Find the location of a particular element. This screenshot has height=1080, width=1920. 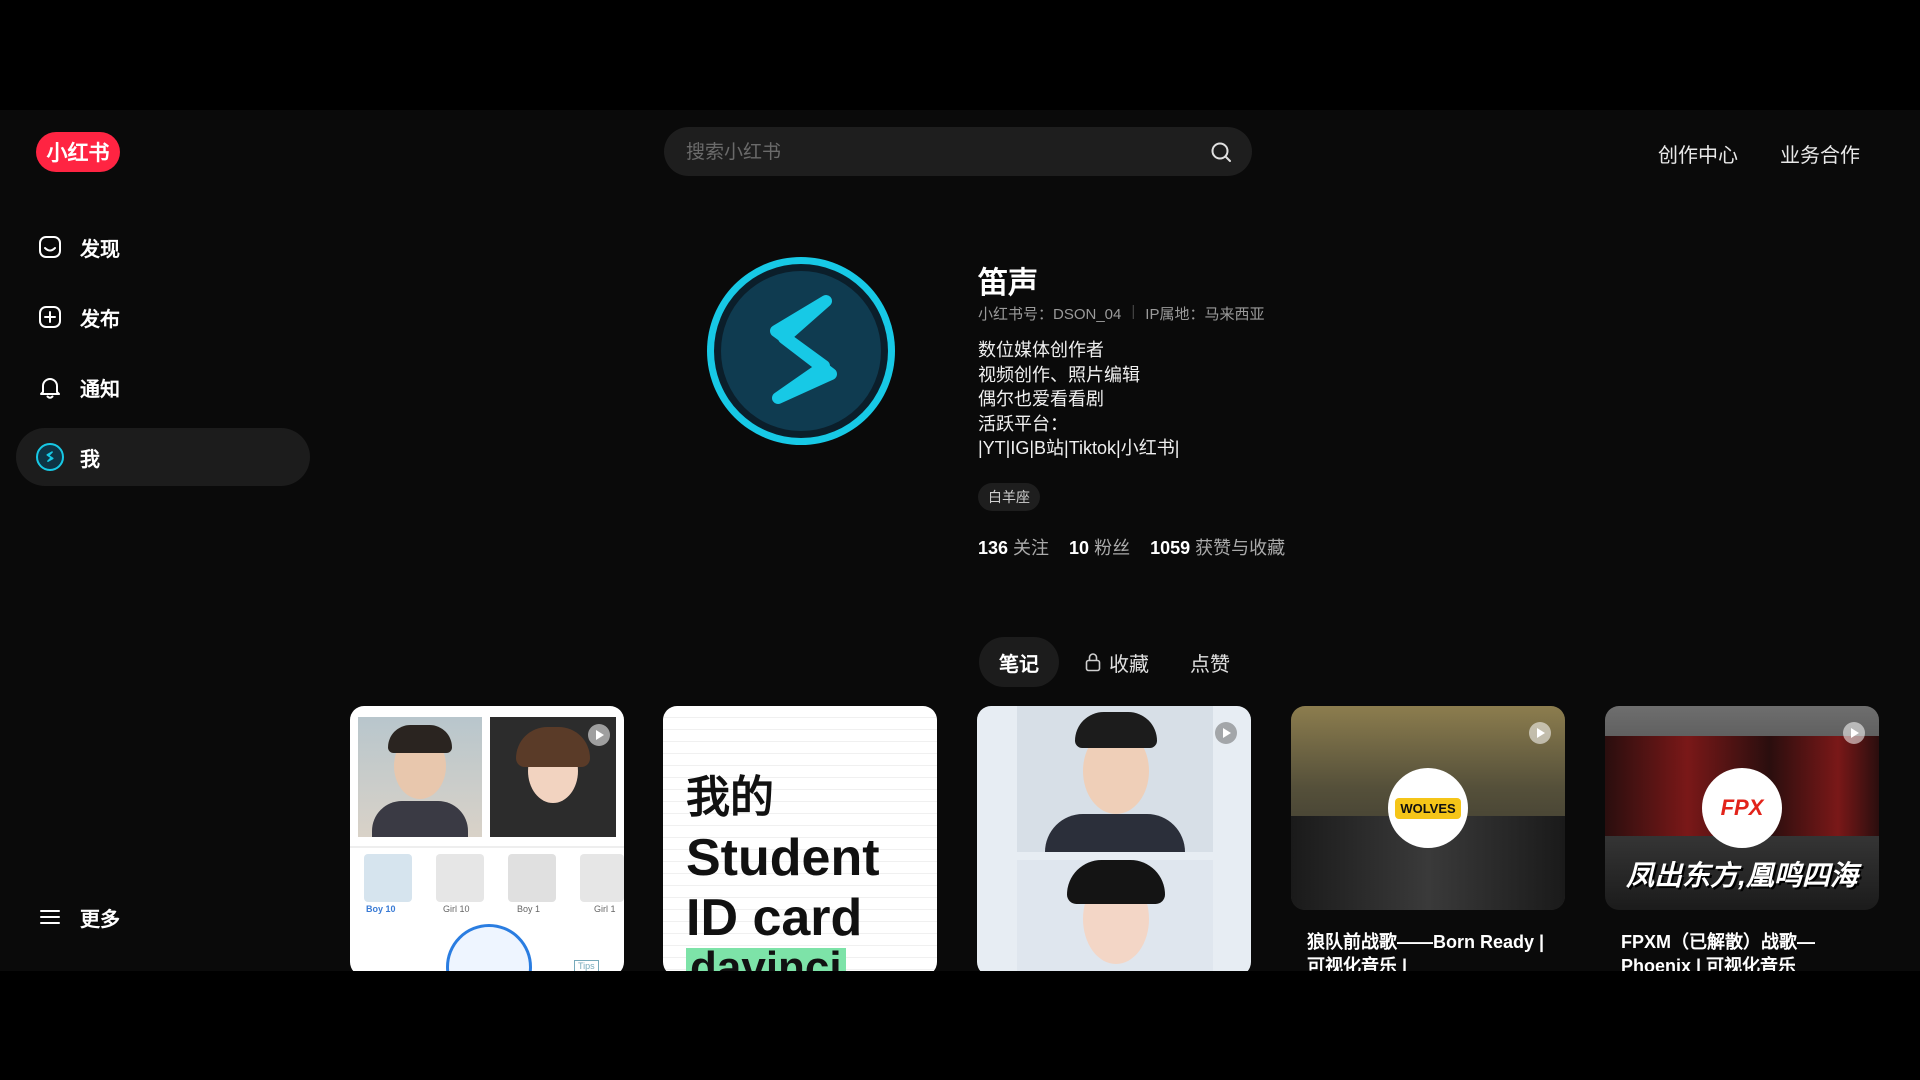

sidebar-item-label: 发布 is located at coordinates (100, 319).